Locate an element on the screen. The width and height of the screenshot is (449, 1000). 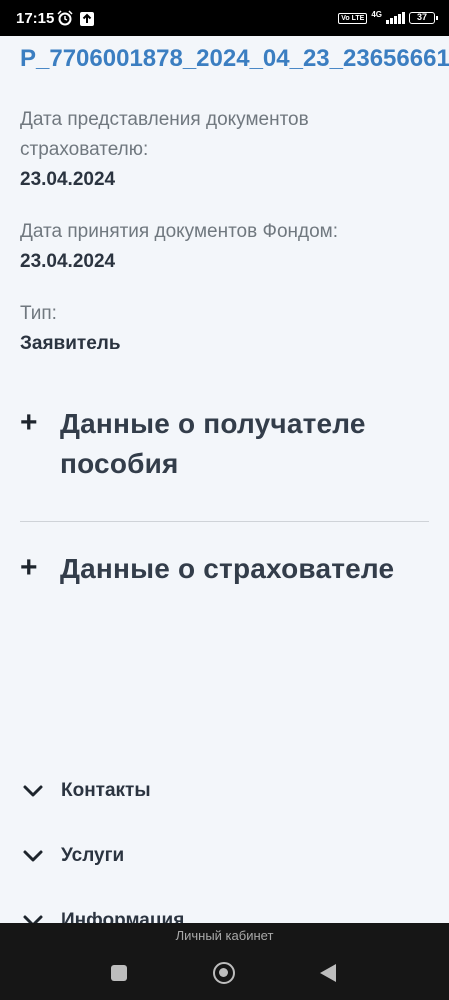
accordion-title: Данные о страхователе is located at coordinates (227, 568).